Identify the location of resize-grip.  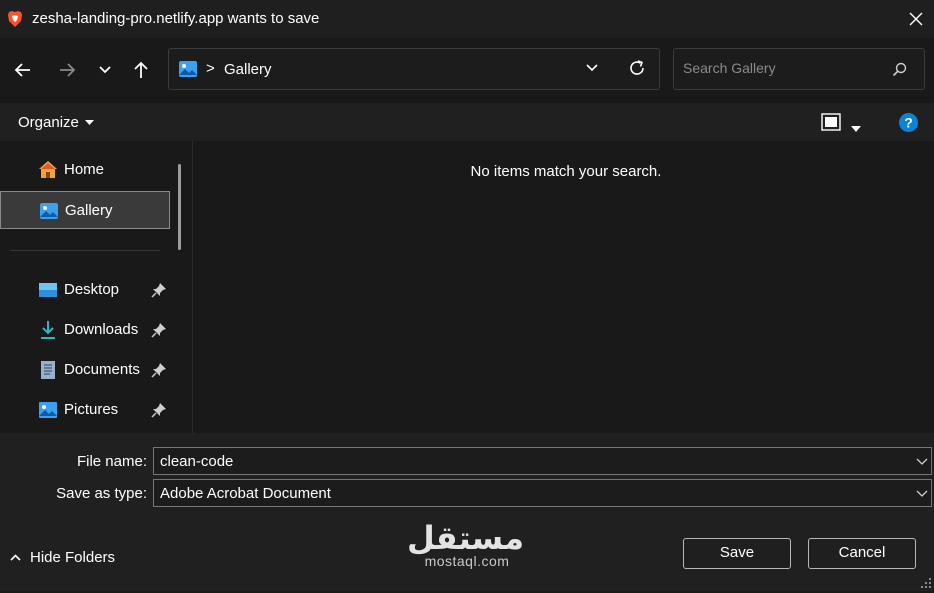
(925, 582).